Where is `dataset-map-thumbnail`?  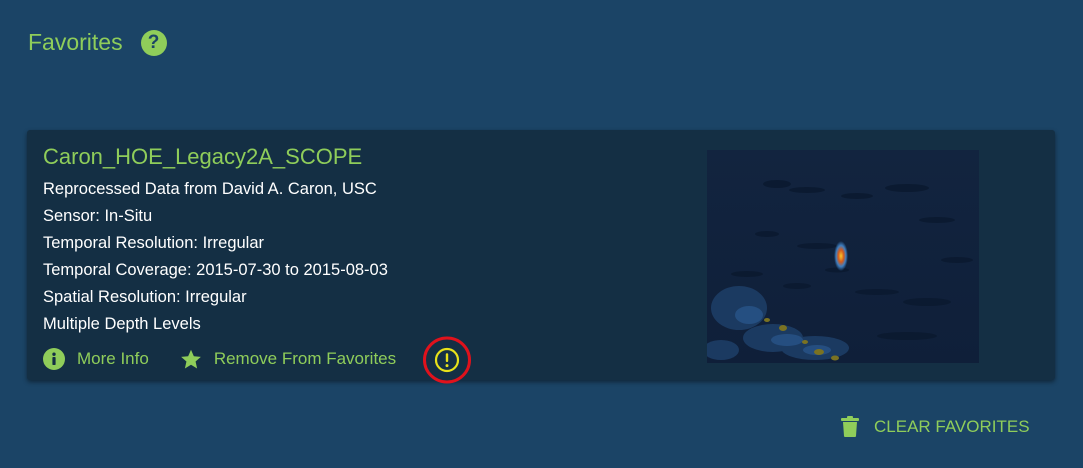
dataset-map-thumbnail is located at coordinates (843, 256).